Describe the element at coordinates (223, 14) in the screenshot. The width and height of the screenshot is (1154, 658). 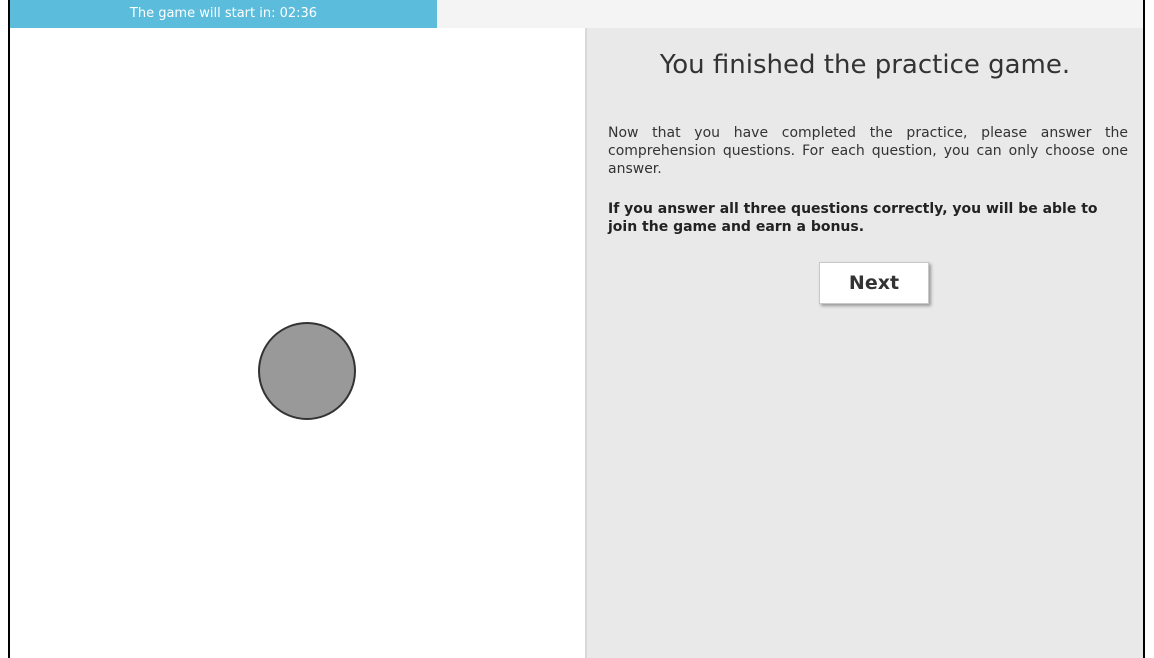
I see `countdown-timer: The game will start in: 02:36` at that location.